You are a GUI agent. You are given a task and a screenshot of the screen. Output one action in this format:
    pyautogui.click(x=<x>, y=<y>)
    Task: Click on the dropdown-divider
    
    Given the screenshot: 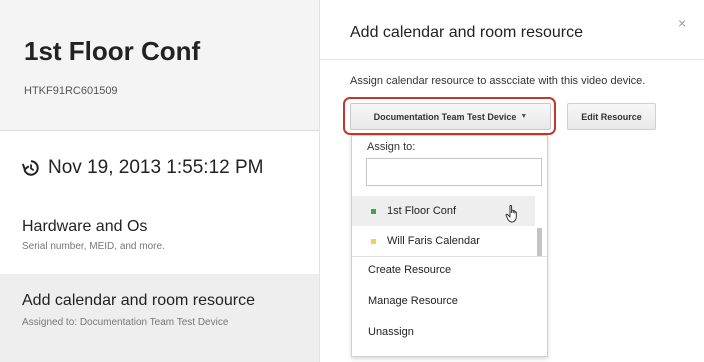 What is the action you would take?
    pyautogui.click(x=449, y=256)
    